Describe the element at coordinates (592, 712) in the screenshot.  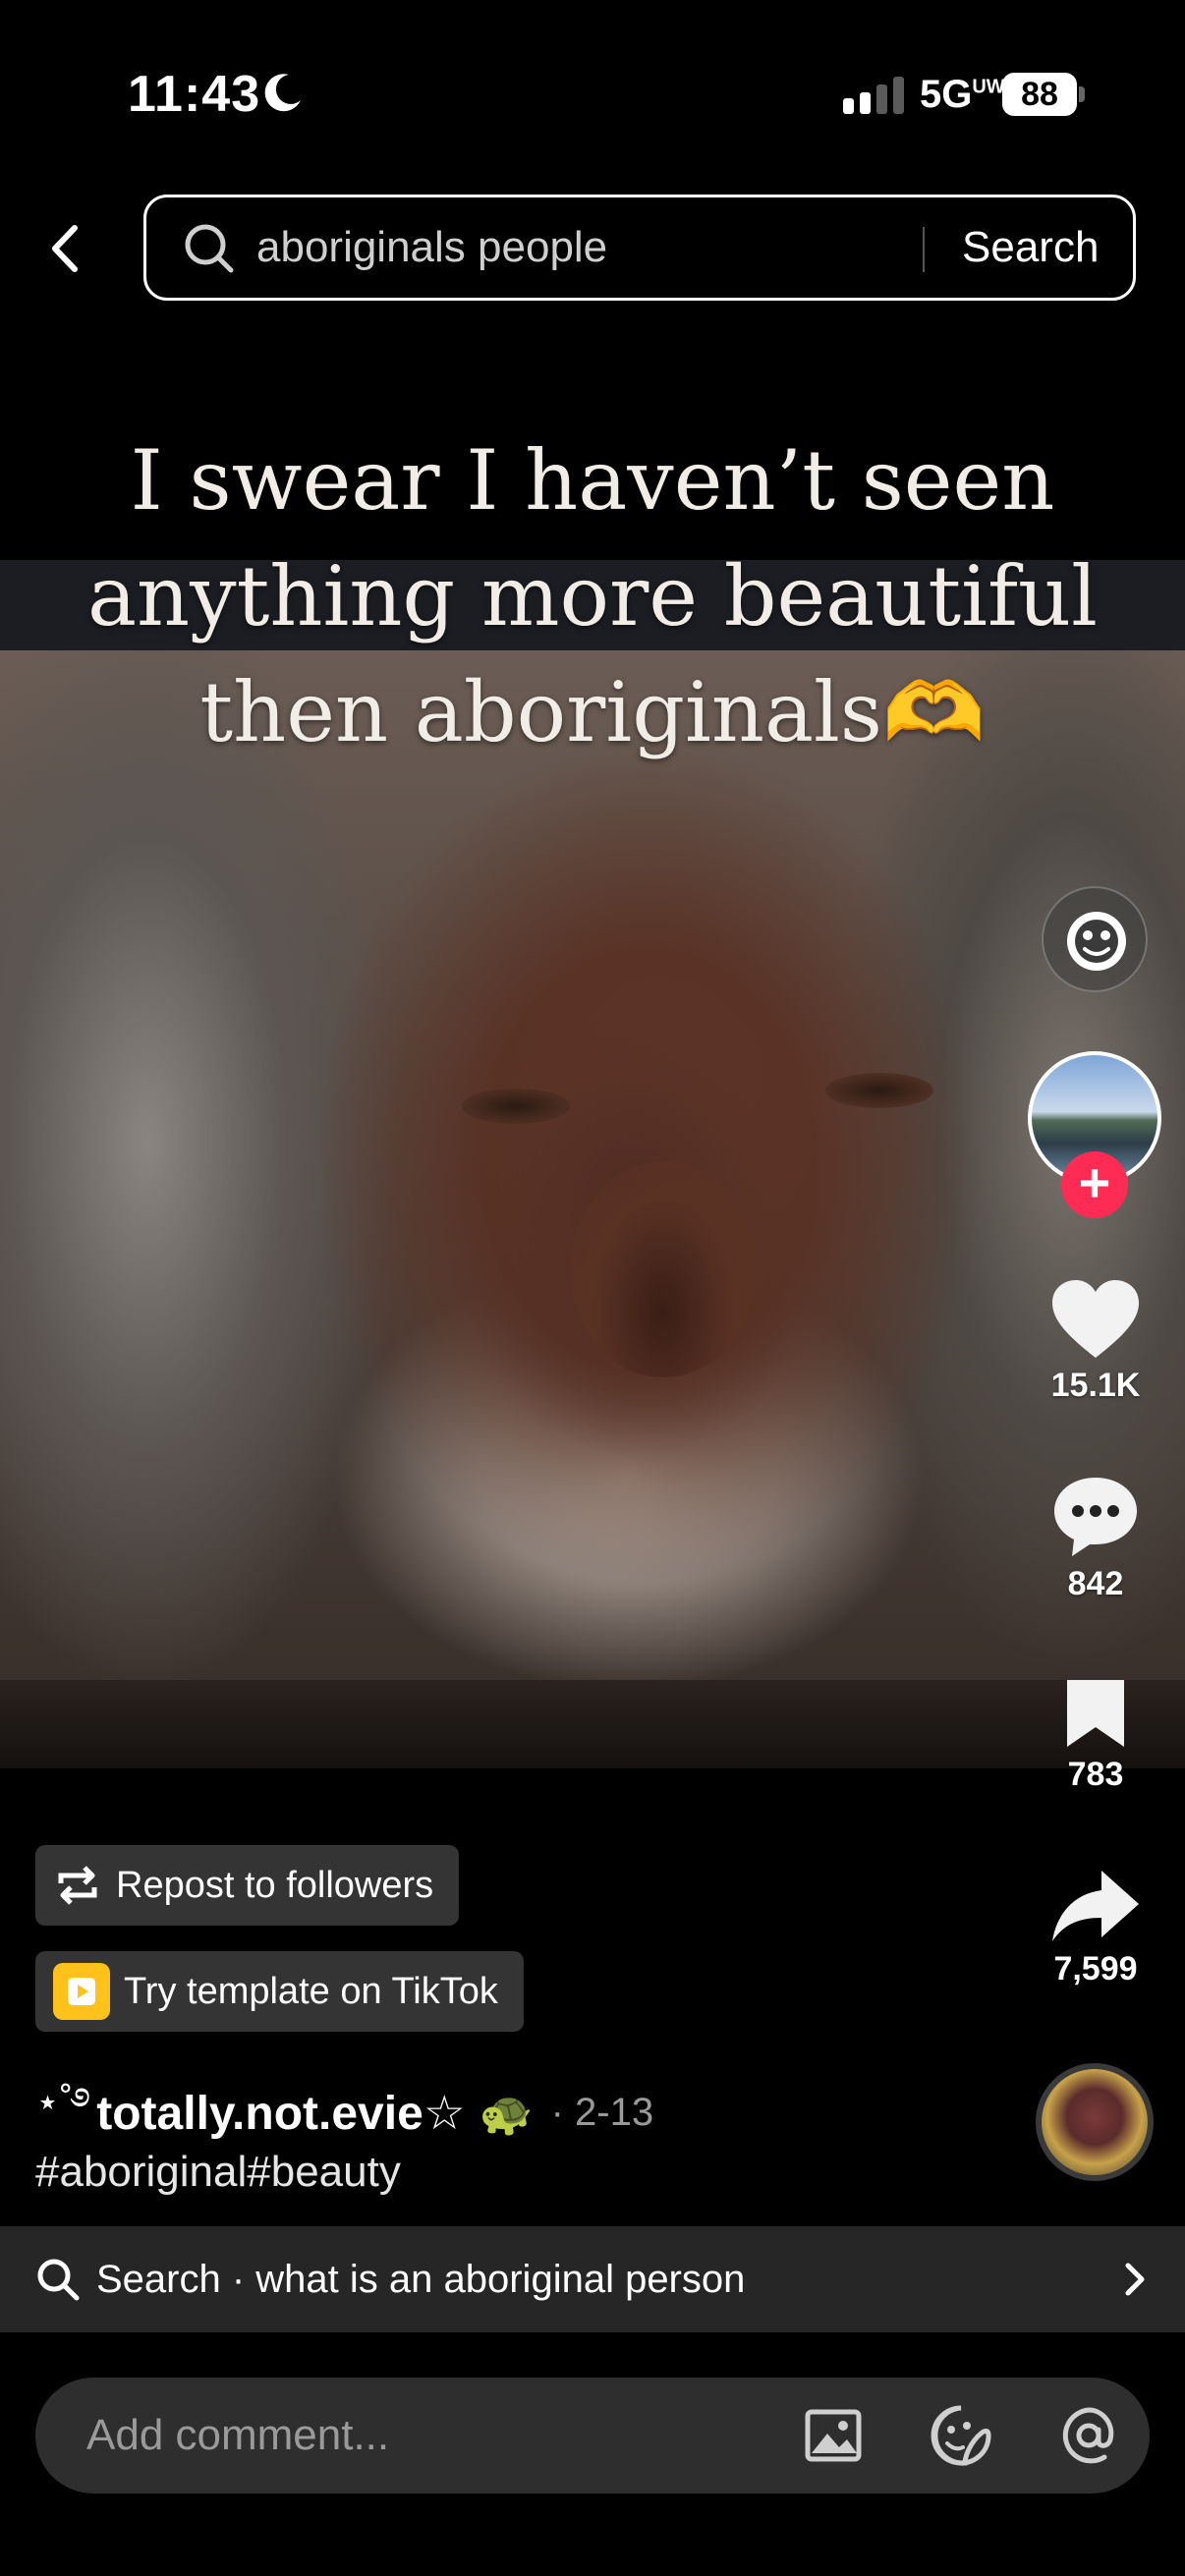
I see `caption-line-3: then aboriginals🫶` at that location.